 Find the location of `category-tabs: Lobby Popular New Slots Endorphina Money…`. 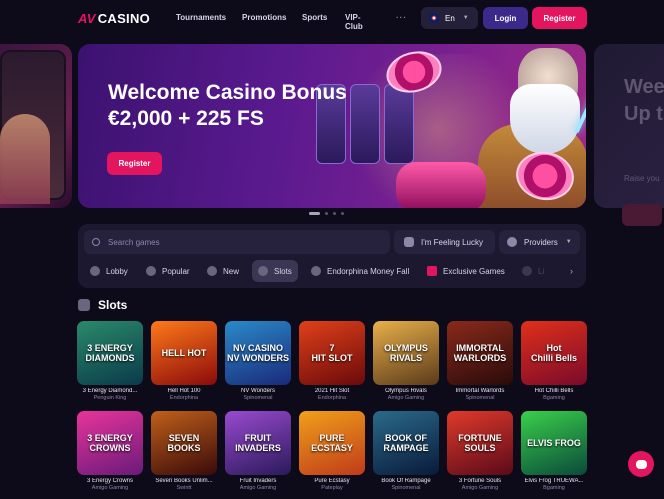

category-tabs: Lobby Popular New Slots Endorphina Money… is located at coordinates (332, 271).